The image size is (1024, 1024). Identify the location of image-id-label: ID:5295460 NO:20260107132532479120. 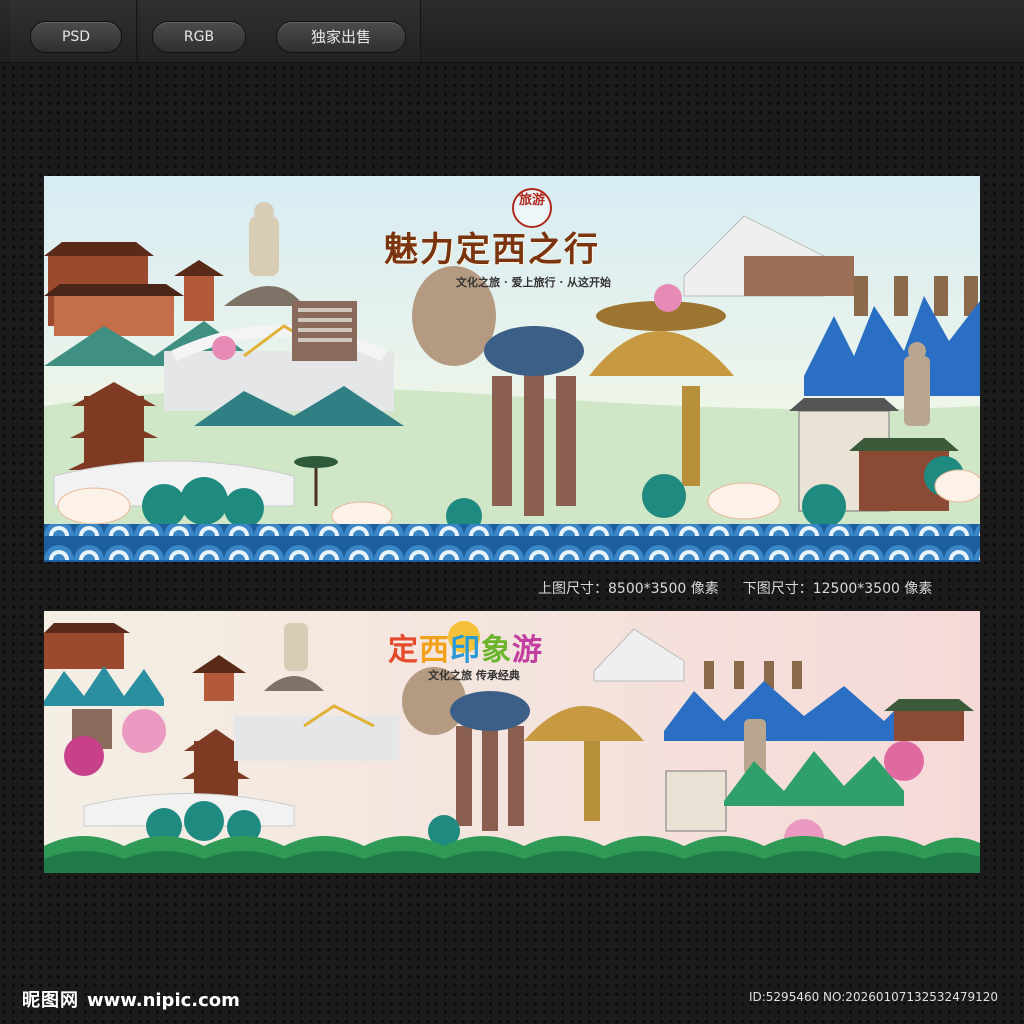
(873, 997).